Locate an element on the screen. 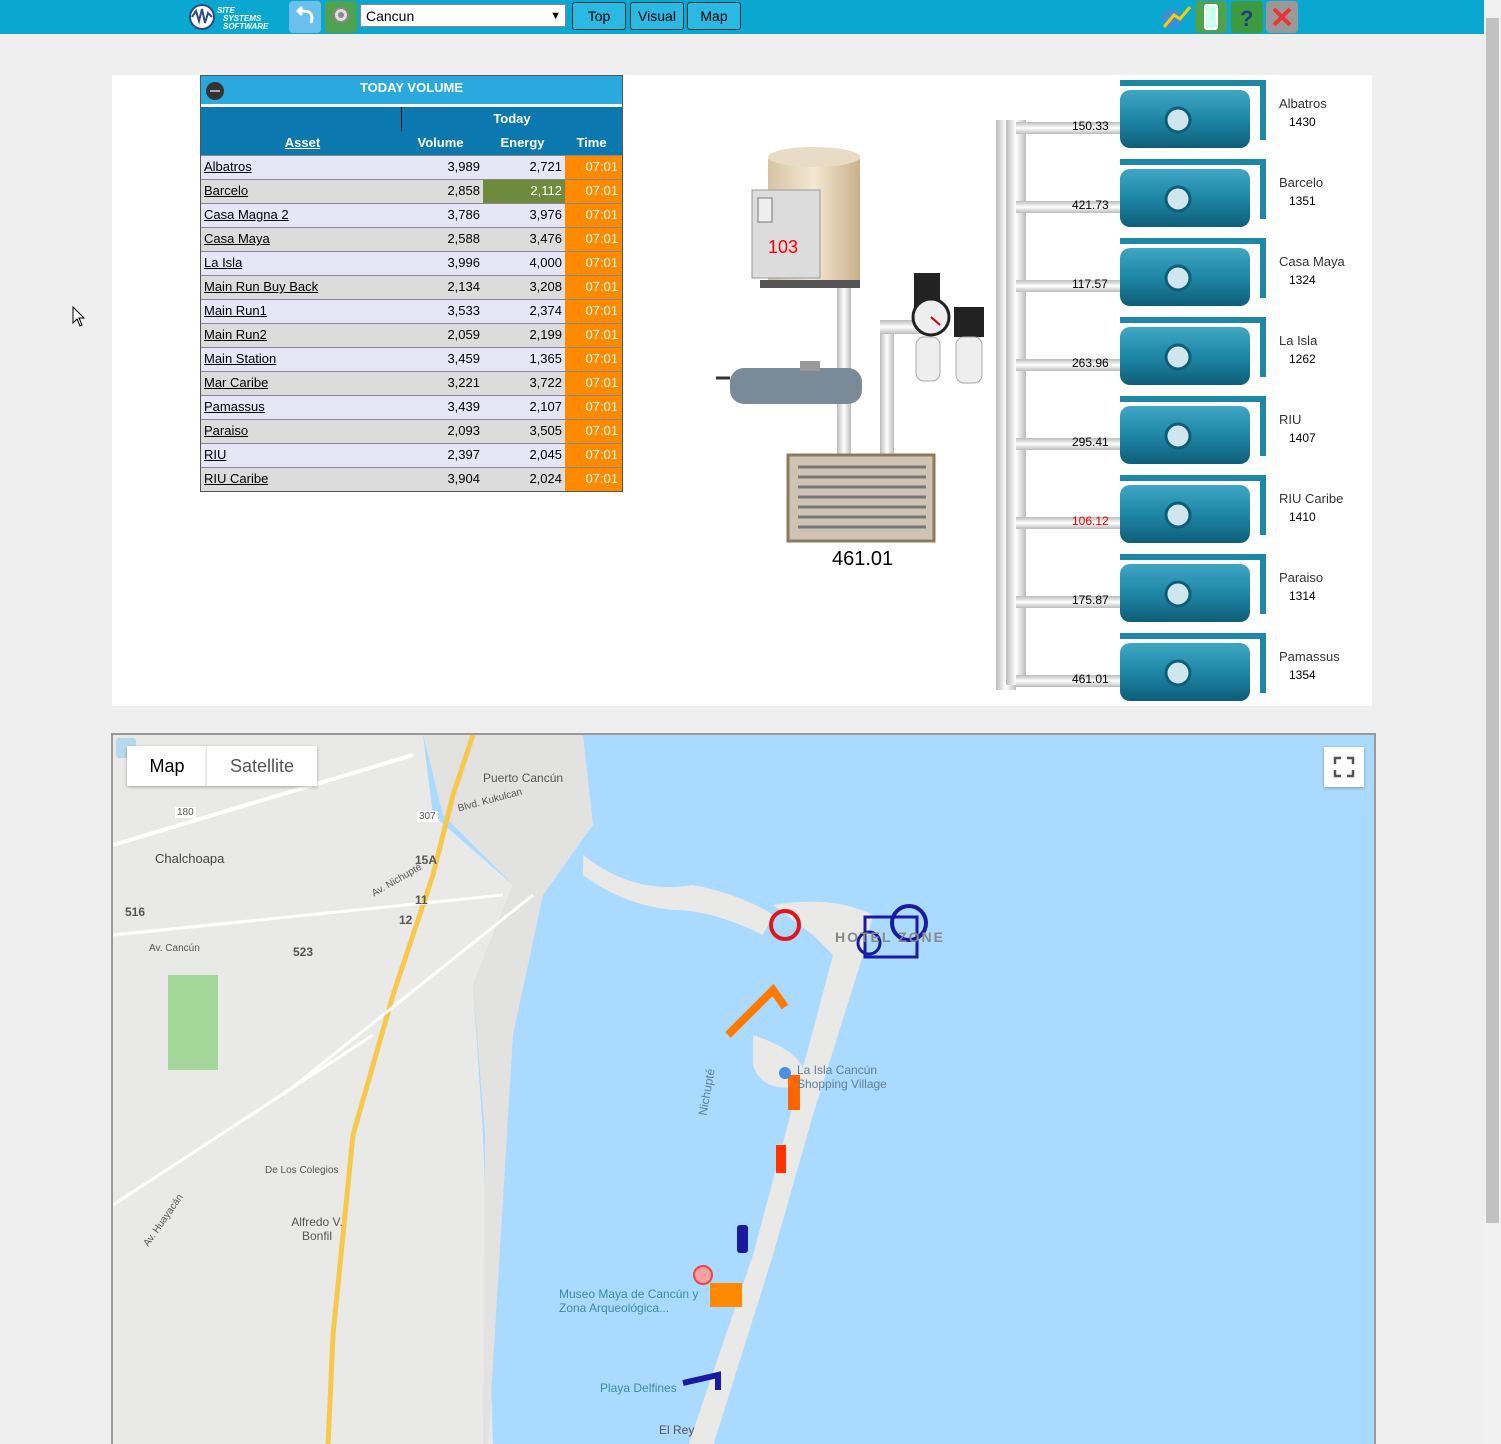 The image size is (1501, 1444). fullscreen-button is located at coordinates (1344, 767).